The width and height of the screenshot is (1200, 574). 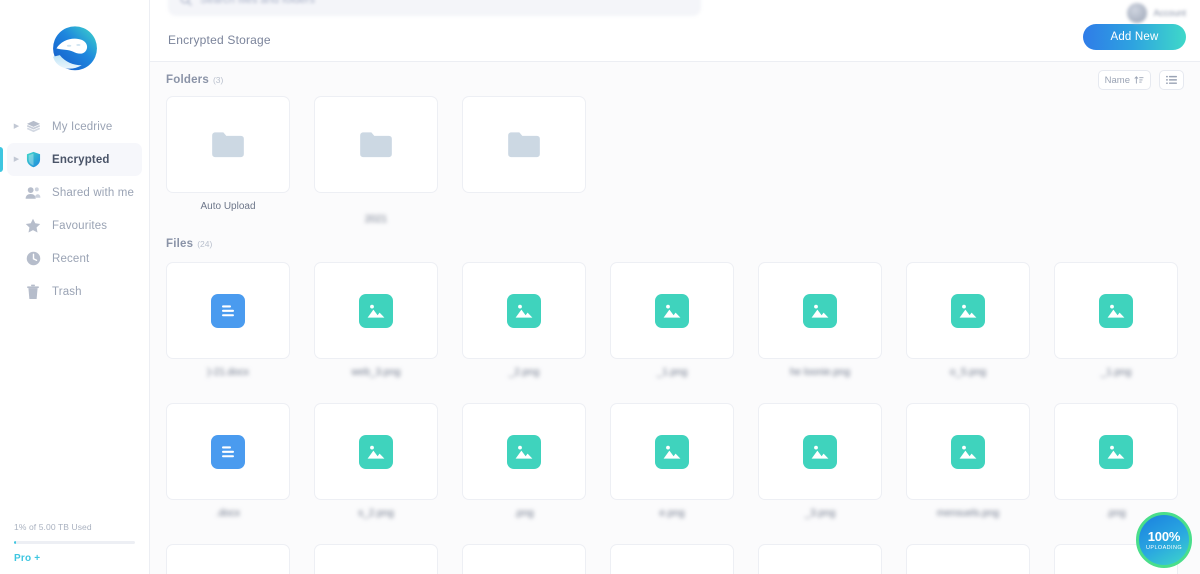 I want to click on trash-icon, so click(x=33, y=292).